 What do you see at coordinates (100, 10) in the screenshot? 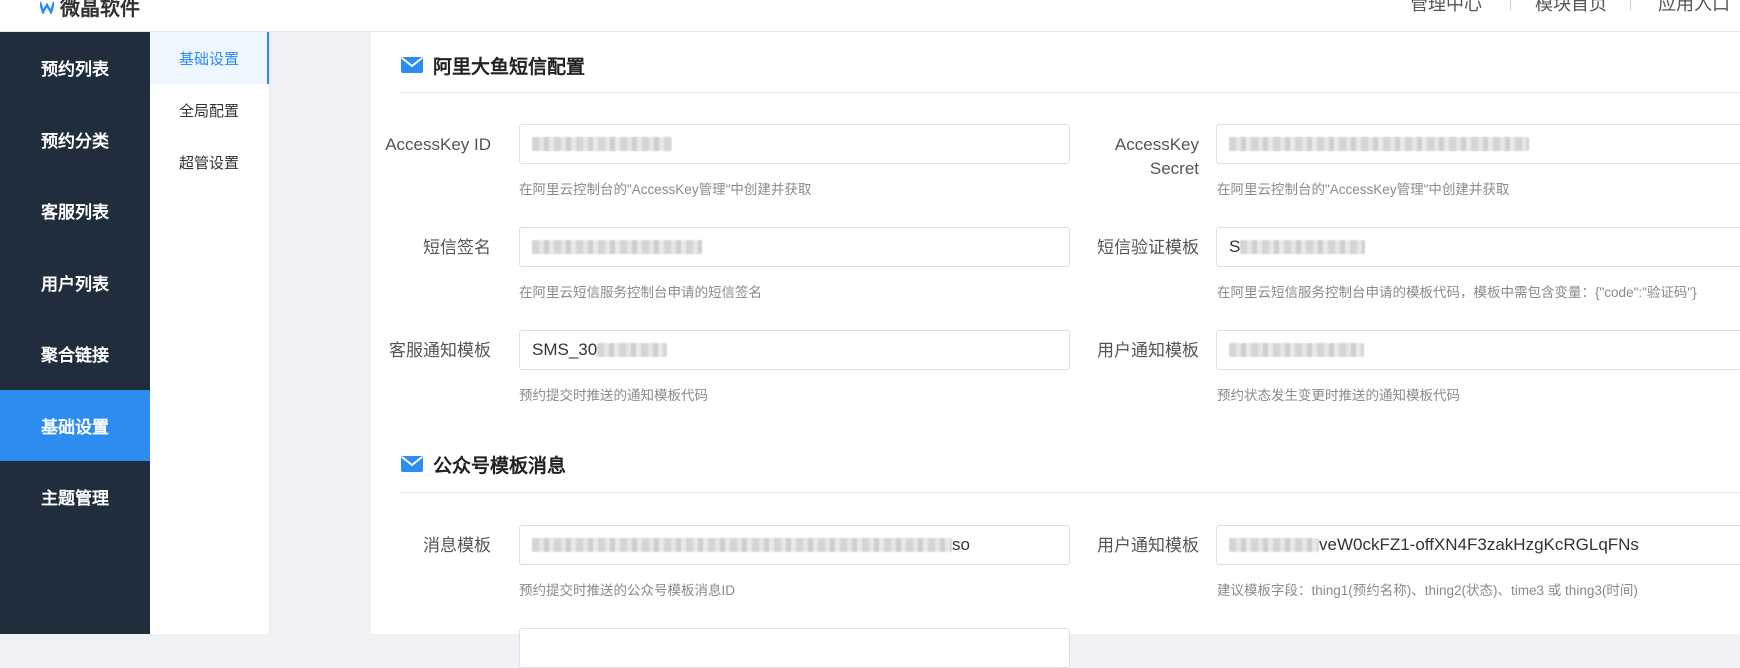
I see `logo-text: 微晶软件` at bounding box center [100, 10].